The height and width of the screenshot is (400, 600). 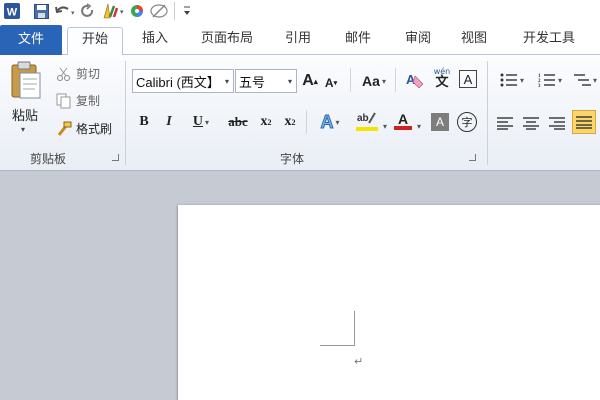 I want to click on highlight-dropdown-icon: ▾, so click(x=384, y=126).